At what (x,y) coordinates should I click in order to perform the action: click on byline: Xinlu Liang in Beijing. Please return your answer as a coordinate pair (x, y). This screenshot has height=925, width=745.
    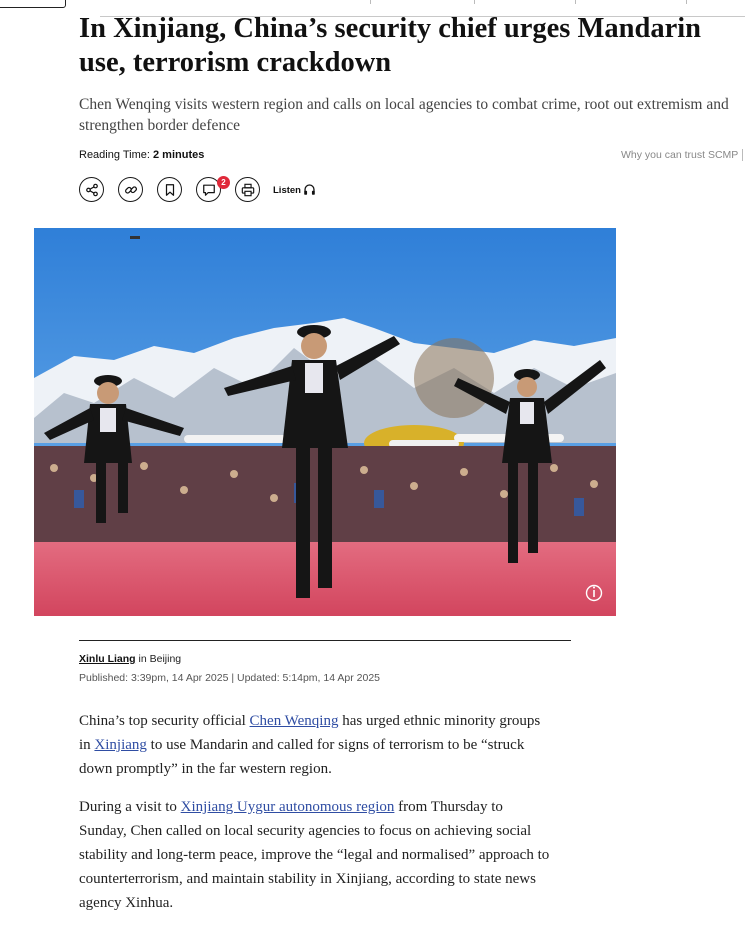
    Looking at the image, I should click on (130, 659).